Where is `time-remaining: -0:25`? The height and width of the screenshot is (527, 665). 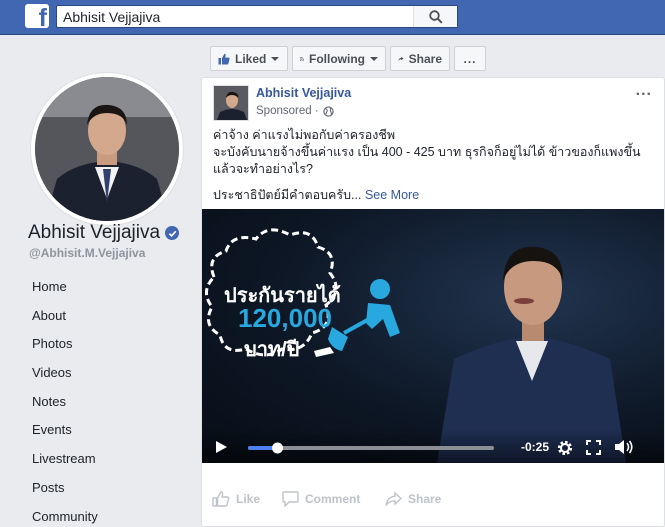 time-remaining: -0:25 is located at coordinates (534, 447).